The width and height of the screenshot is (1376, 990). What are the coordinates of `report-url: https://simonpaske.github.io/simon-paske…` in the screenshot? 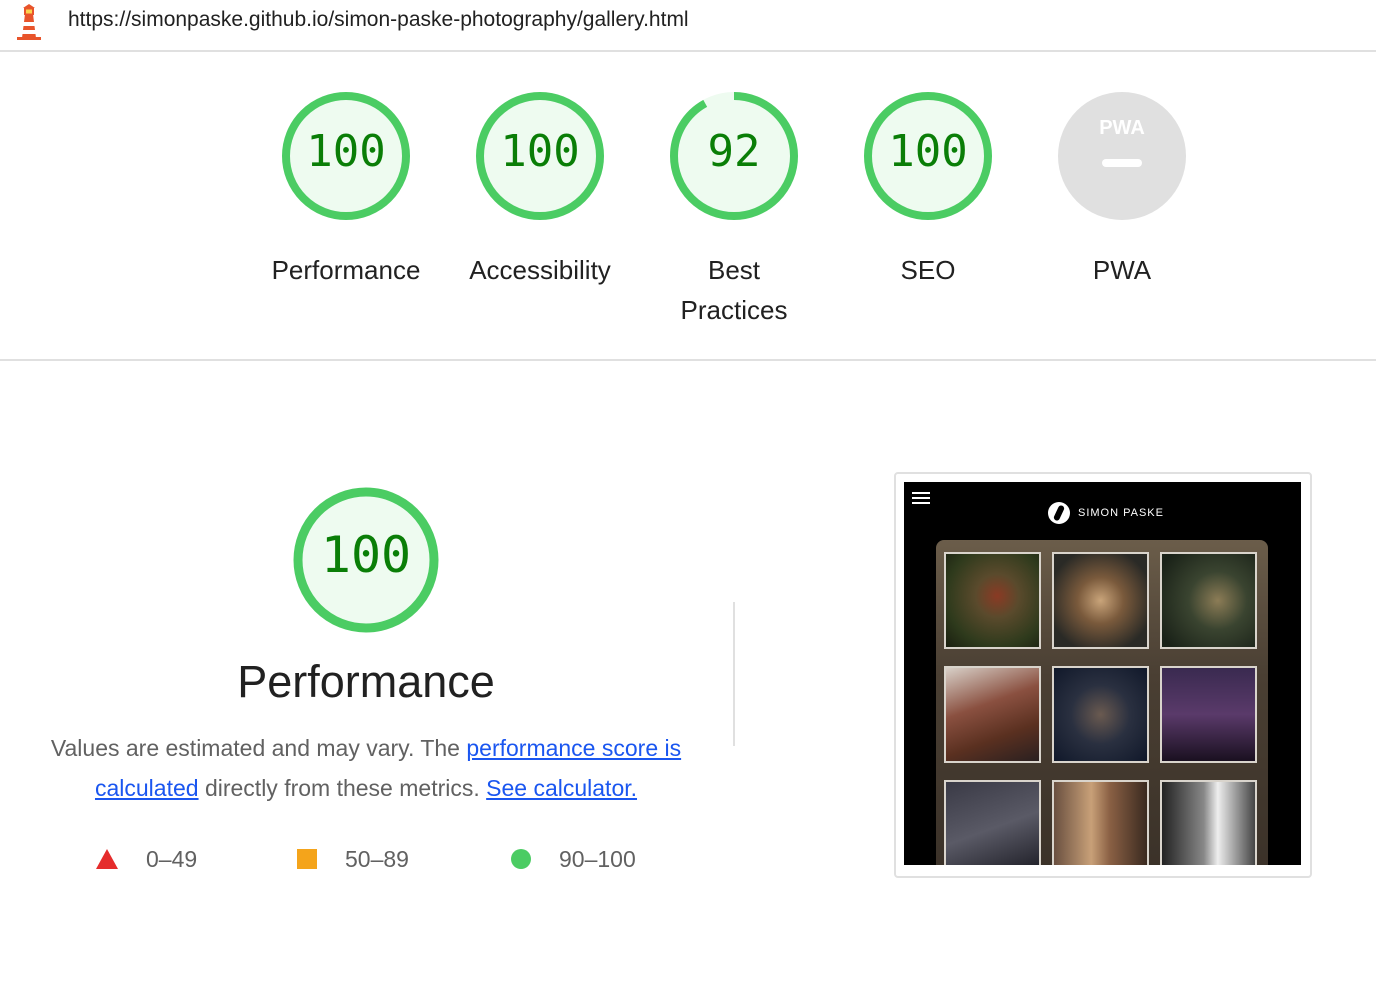 It's located at (378, 20).